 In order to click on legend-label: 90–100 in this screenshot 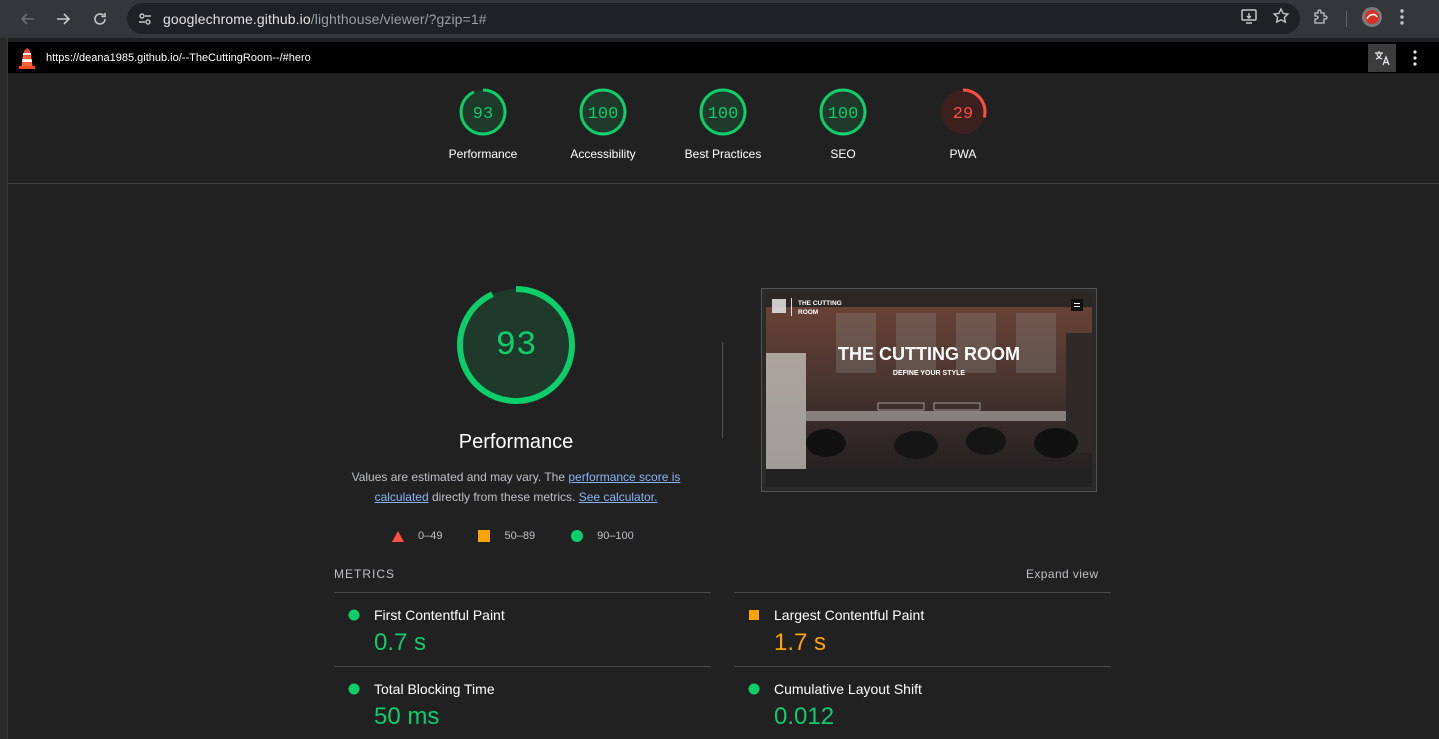, I will do `click(615, 536)`.